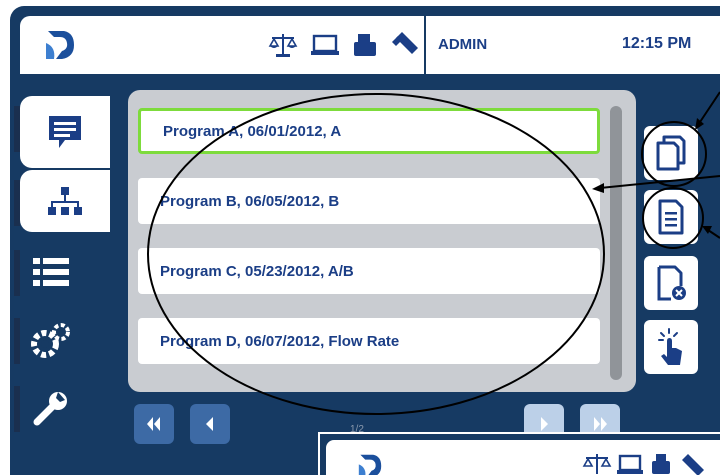  I want to click on annotation-arrow-list, so click(656, 184).